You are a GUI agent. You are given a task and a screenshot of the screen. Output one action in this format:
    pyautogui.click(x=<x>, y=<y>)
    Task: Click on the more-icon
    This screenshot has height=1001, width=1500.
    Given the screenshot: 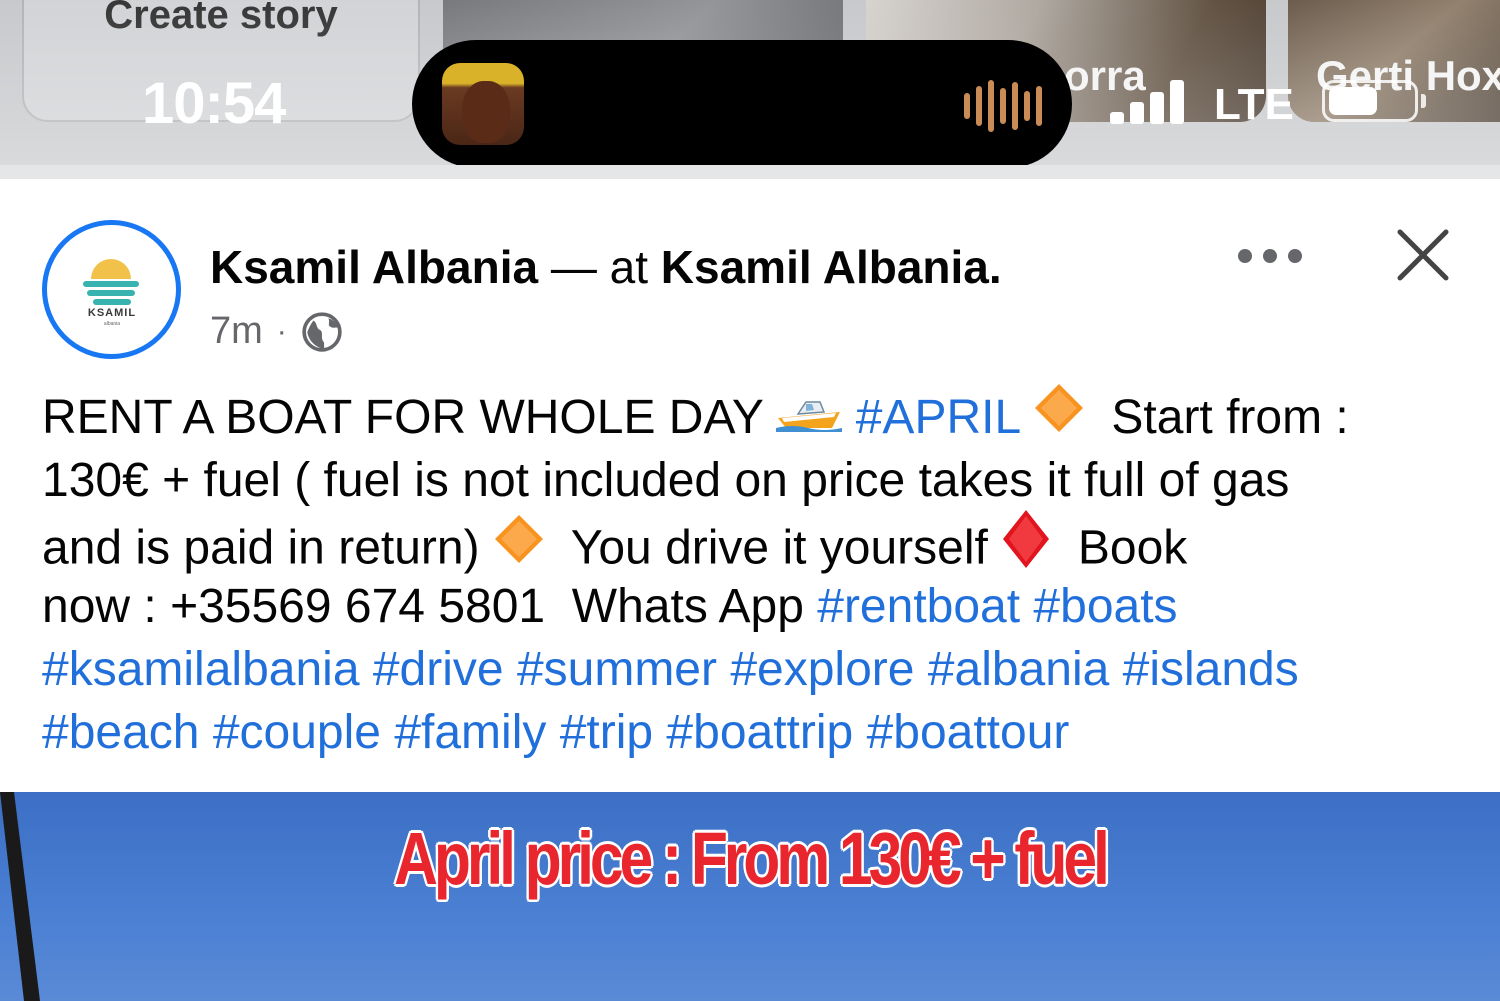 What is the action you would take?
    pyautogui.click(x=1245, y=256)
    